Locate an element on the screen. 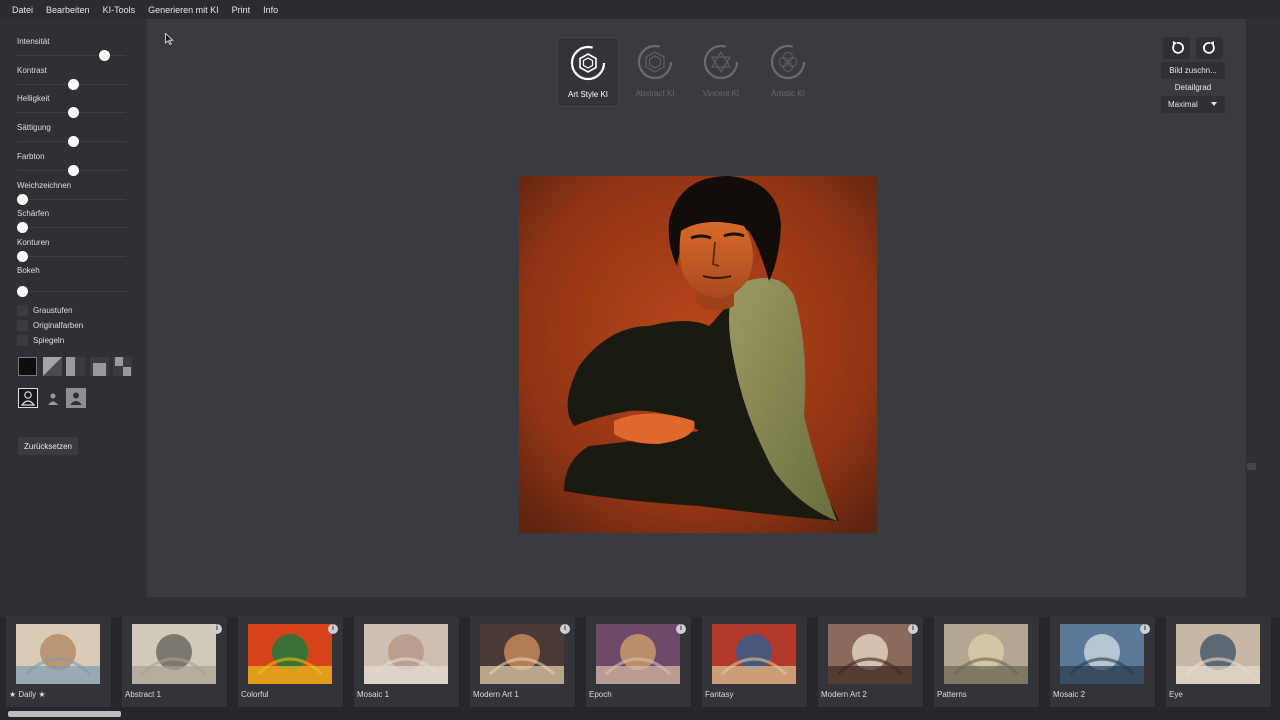  menu-generieren: Generieren mit KI is located at coordinates (183, 10).